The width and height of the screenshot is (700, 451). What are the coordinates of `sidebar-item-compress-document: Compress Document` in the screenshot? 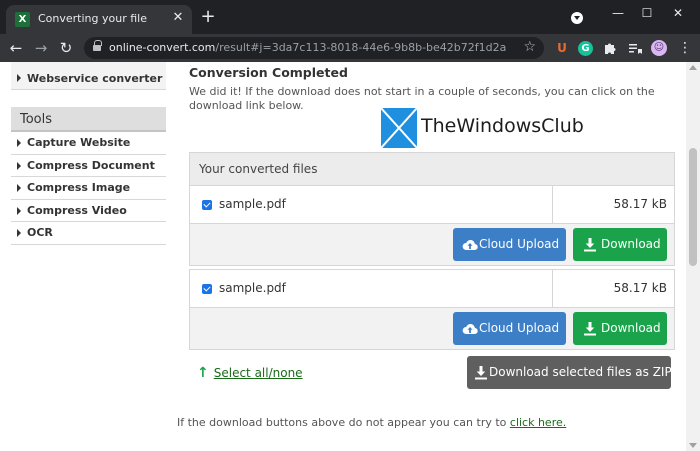 It's located at (88, 165).